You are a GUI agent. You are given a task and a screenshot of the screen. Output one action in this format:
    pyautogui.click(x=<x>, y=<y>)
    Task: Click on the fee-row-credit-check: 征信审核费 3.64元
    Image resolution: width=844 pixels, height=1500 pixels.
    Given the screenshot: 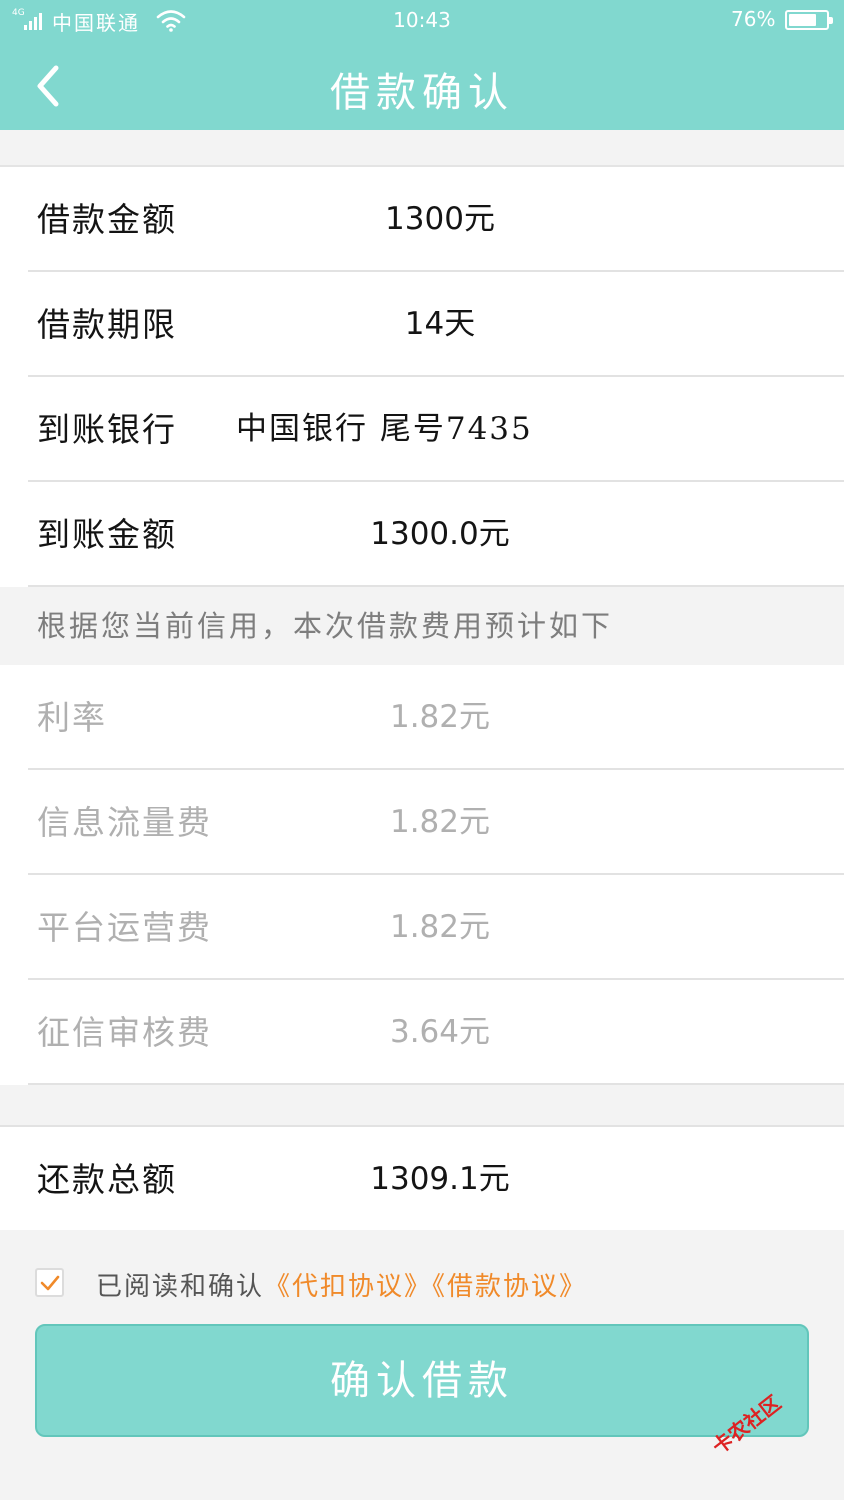 What is the action you would take?
    pyautogui.click(x=422, y=1032)
    